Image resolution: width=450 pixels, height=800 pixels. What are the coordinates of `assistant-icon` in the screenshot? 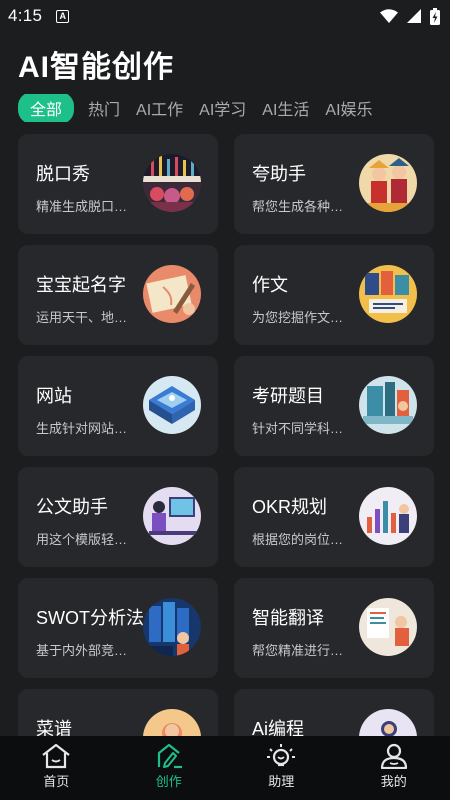 It's located at (281, 755).